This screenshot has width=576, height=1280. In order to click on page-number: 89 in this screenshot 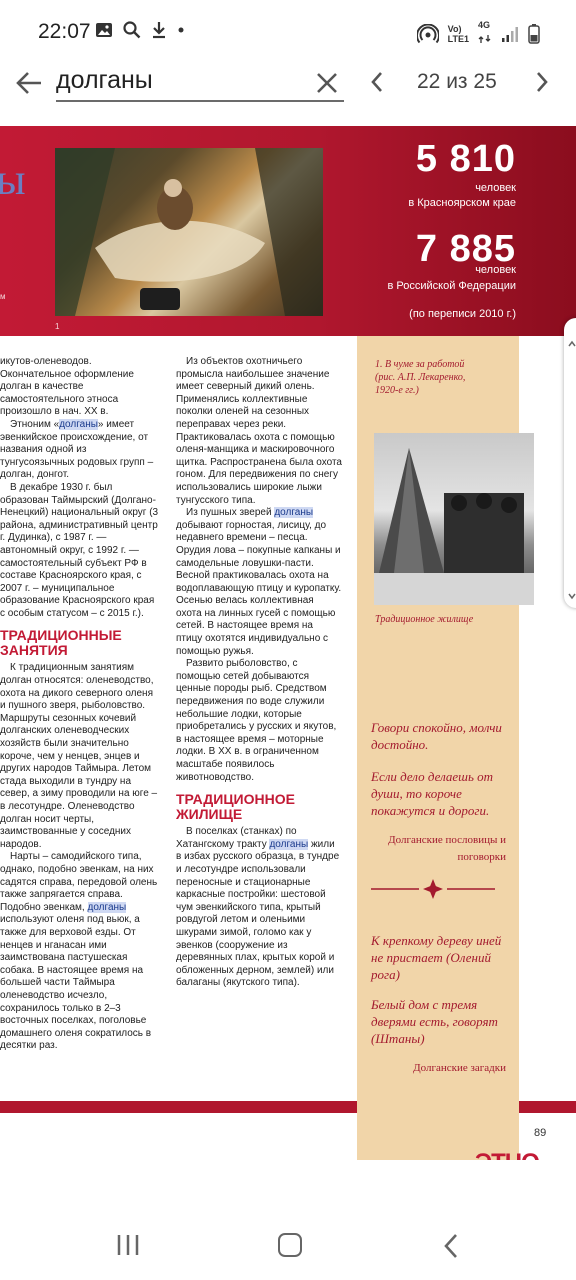, I will do `click(540, 1133)`.